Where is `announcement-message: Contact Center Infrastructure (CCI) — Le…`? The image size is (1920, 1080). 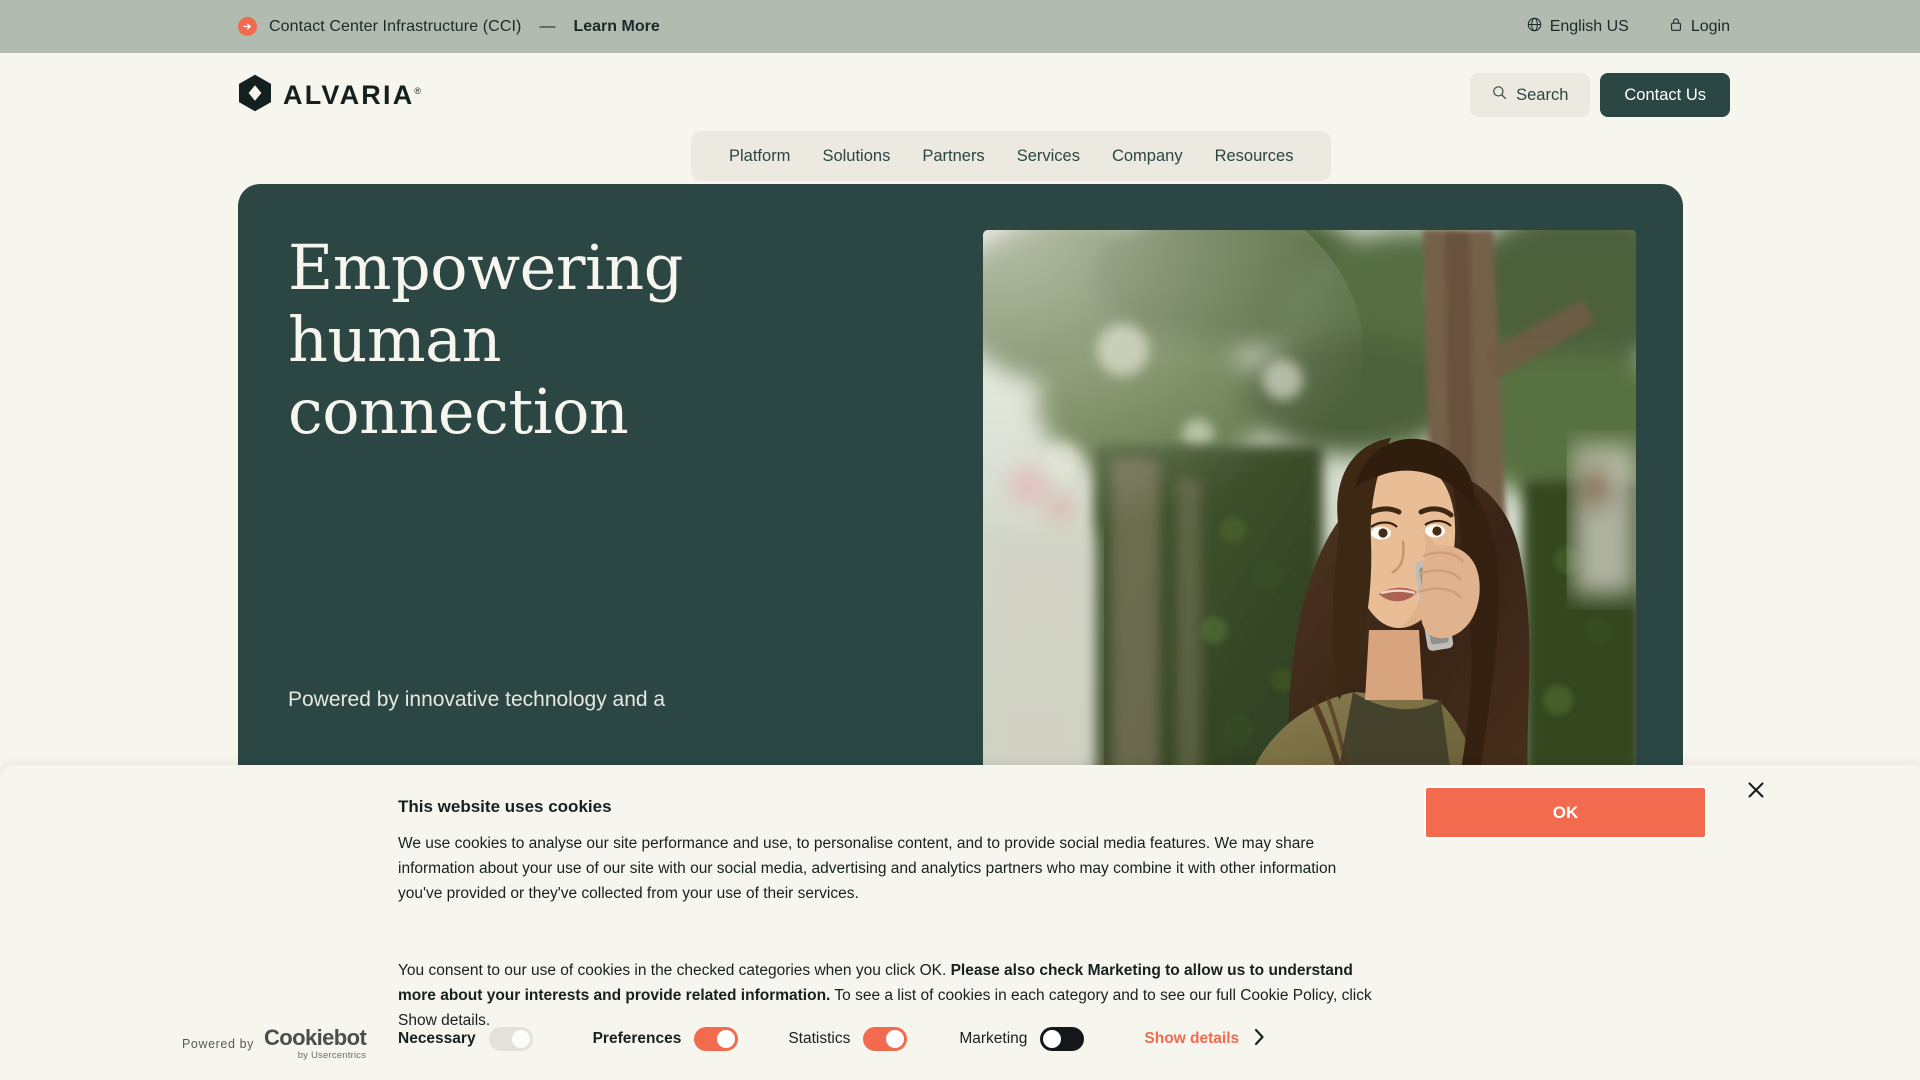 announcement-message: Contact Center Infrastructure (CCI) — Le… is located at coordinates (449, 26).